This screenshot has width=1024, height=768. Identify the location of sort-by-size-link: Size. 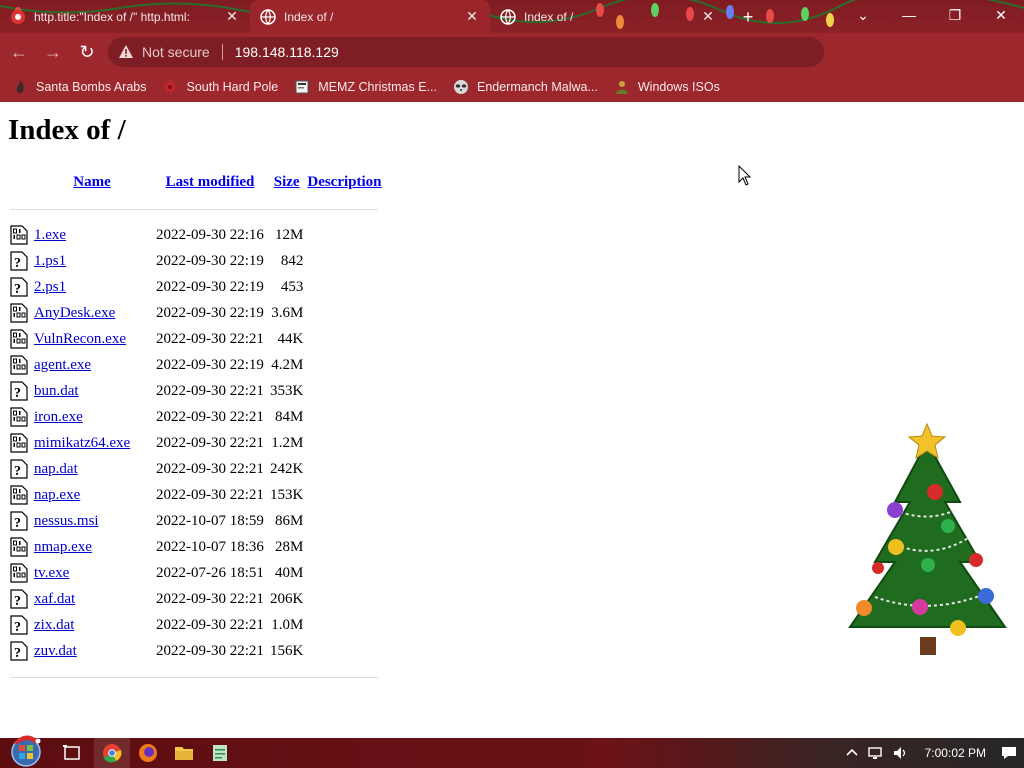
(287, 182).